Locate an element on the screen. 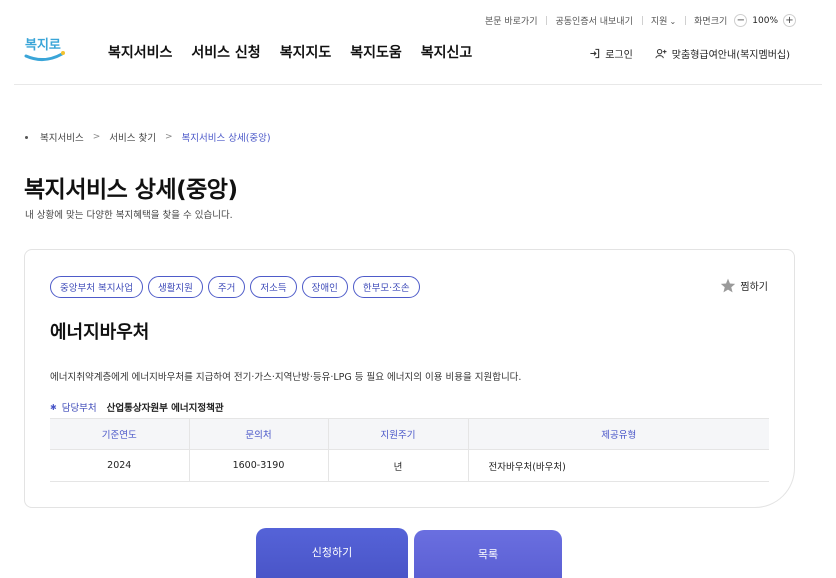  support-label: 지원 is located at coordinates (659, 22).